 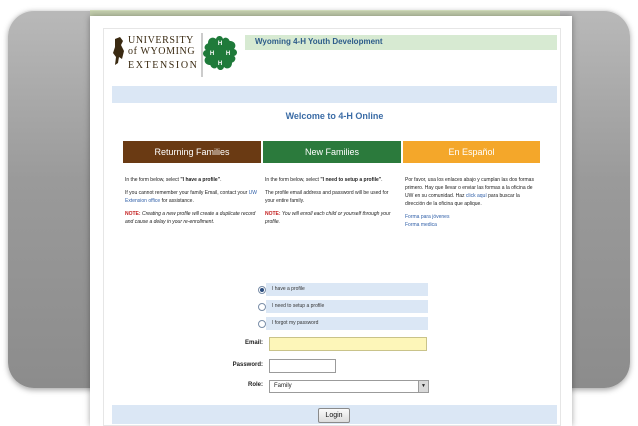 What do you see at coordinates (349, 386) in the screenshot?
I see `role-select: Family ▼` at bounding box center [349, 386].